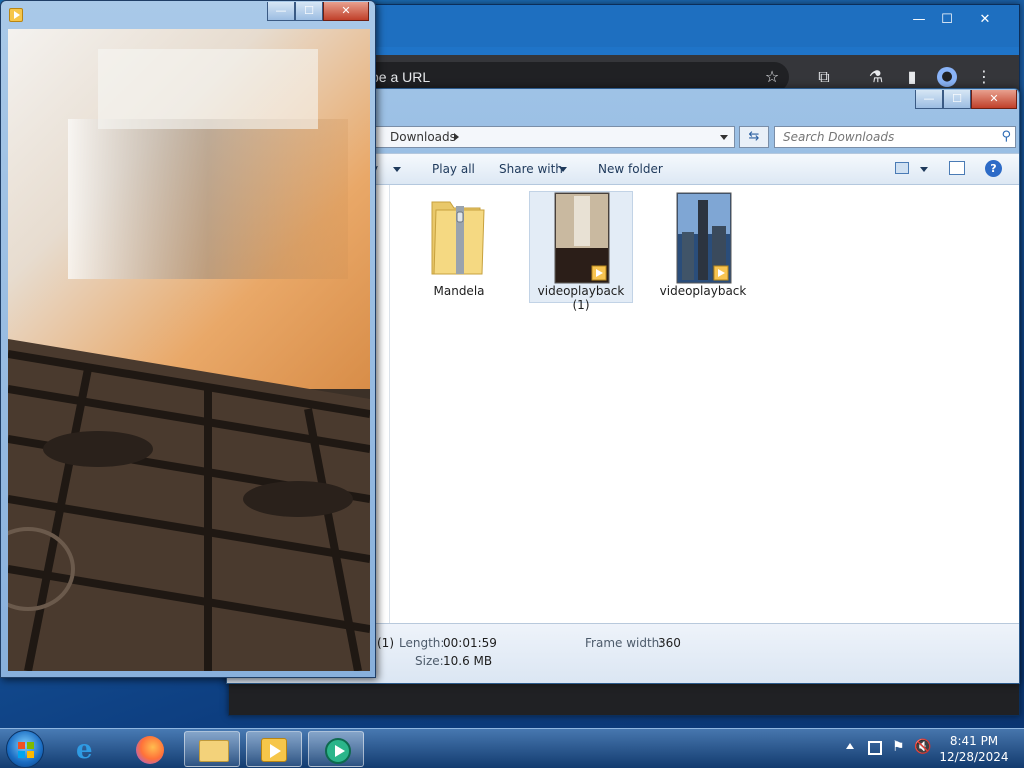 The width and height of the screenshot is (1024, 768). What do you see at coordinates (922, 747) in the screenshot?
I see `volume-muted-icon: 🔇` at bounding box center [922, 747].